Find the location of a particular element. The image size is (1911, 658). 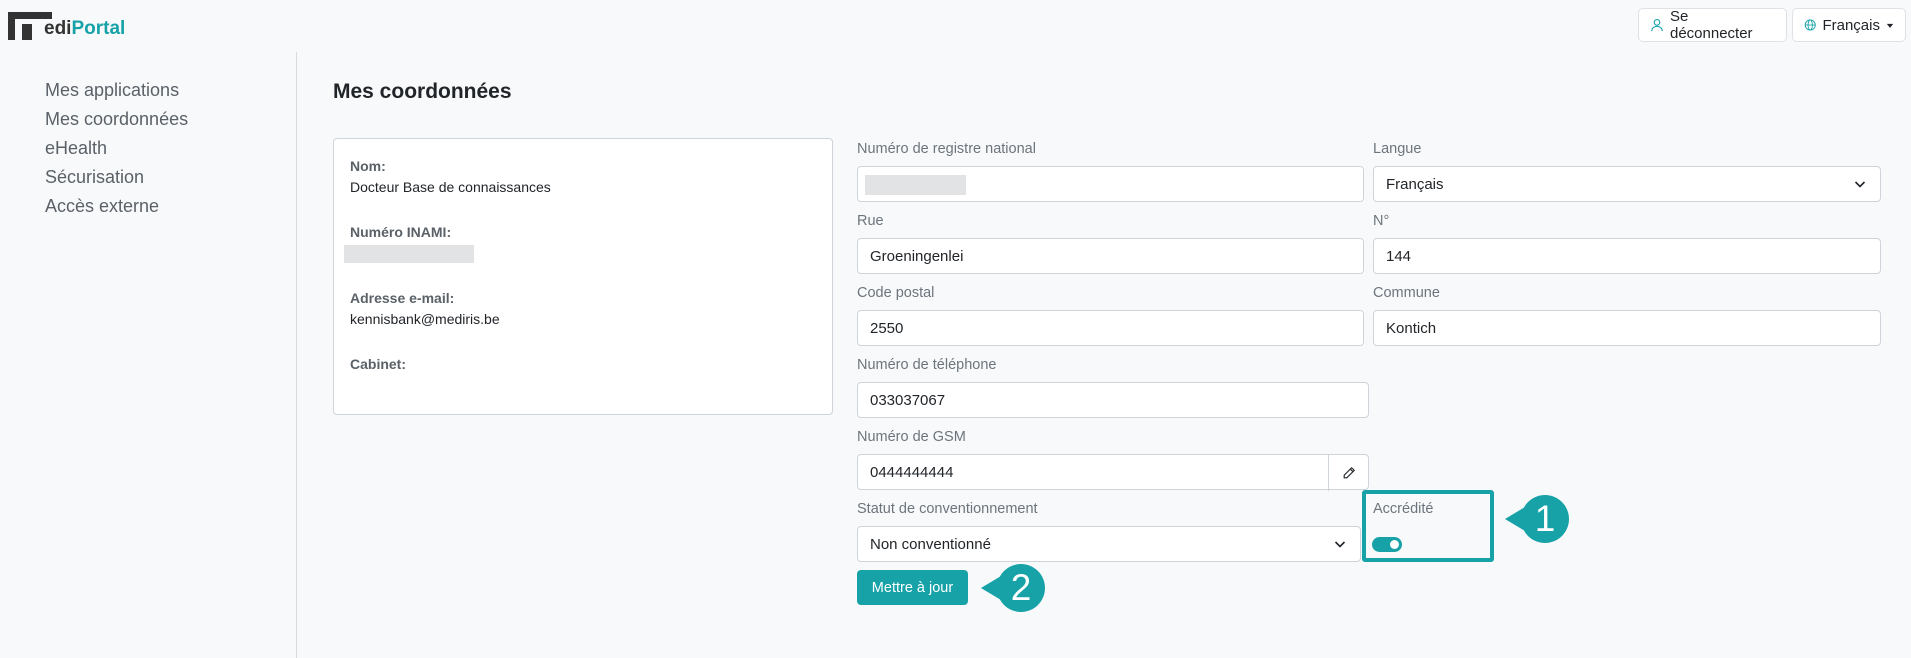

sidebar-item-security: Sécurisation is located at coordinates (94, 177).